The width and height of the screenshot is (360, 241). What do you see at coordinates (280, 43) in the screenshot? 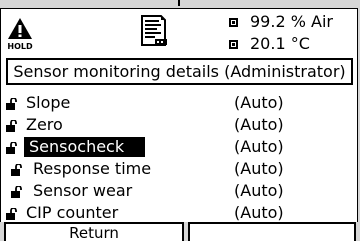
I see `reading-temperature-value: 20.1 °C` at bounding box center [280, 43].